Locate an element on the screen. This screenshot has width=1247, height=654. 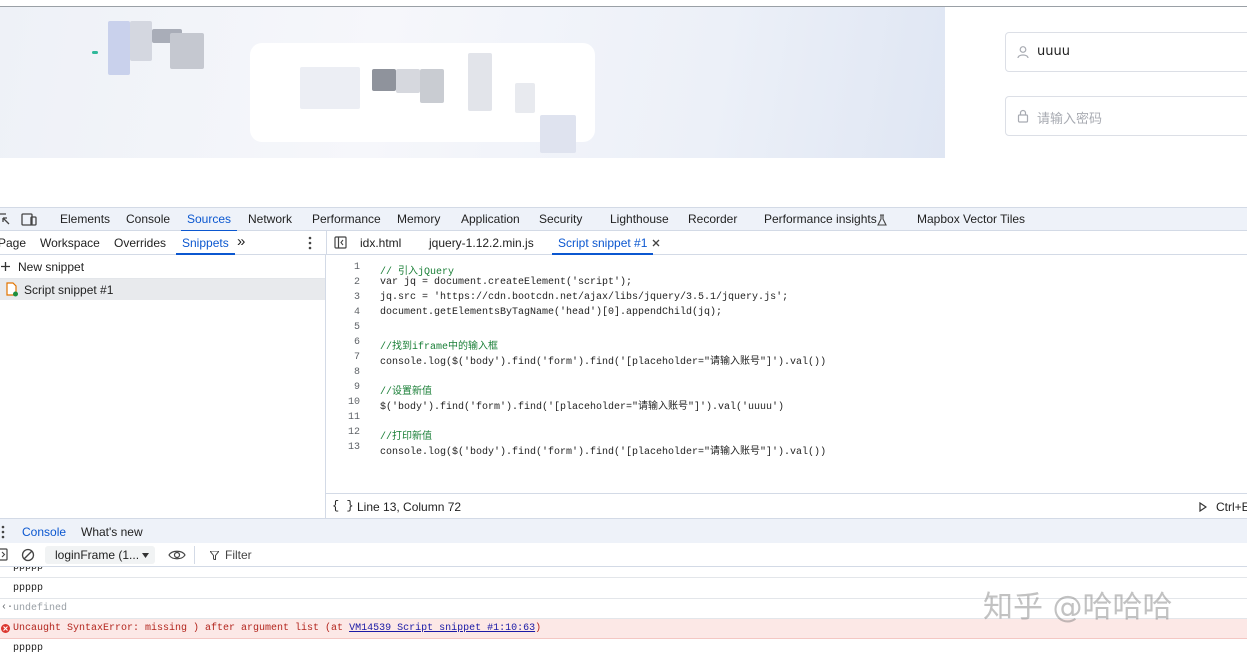
nav-tab-overrides: Overrides is located at coordinates (140, 243).